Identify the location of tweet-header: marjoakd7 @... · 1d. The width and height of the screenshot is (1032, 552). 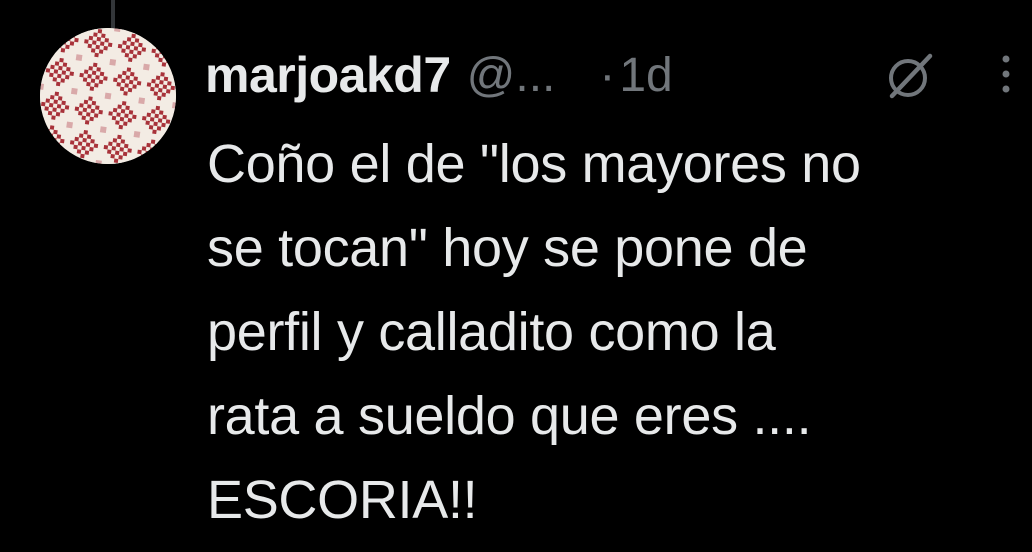
(439, 75).